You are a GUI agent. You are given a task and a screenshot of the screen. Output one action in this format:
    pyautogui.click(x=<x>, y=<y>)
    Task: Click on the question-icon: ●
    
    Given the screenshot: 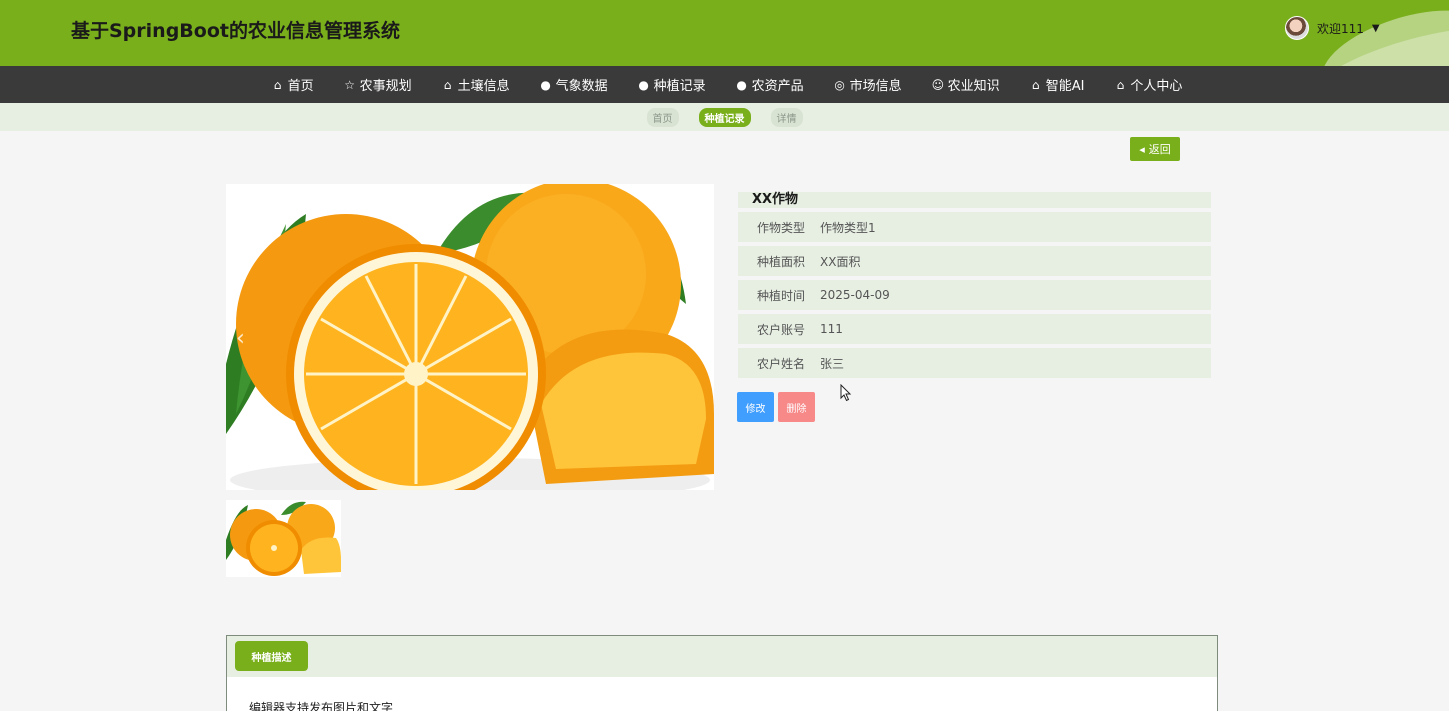 What is the action you would take?
    pyautogui.click(x=643, y=84)
    